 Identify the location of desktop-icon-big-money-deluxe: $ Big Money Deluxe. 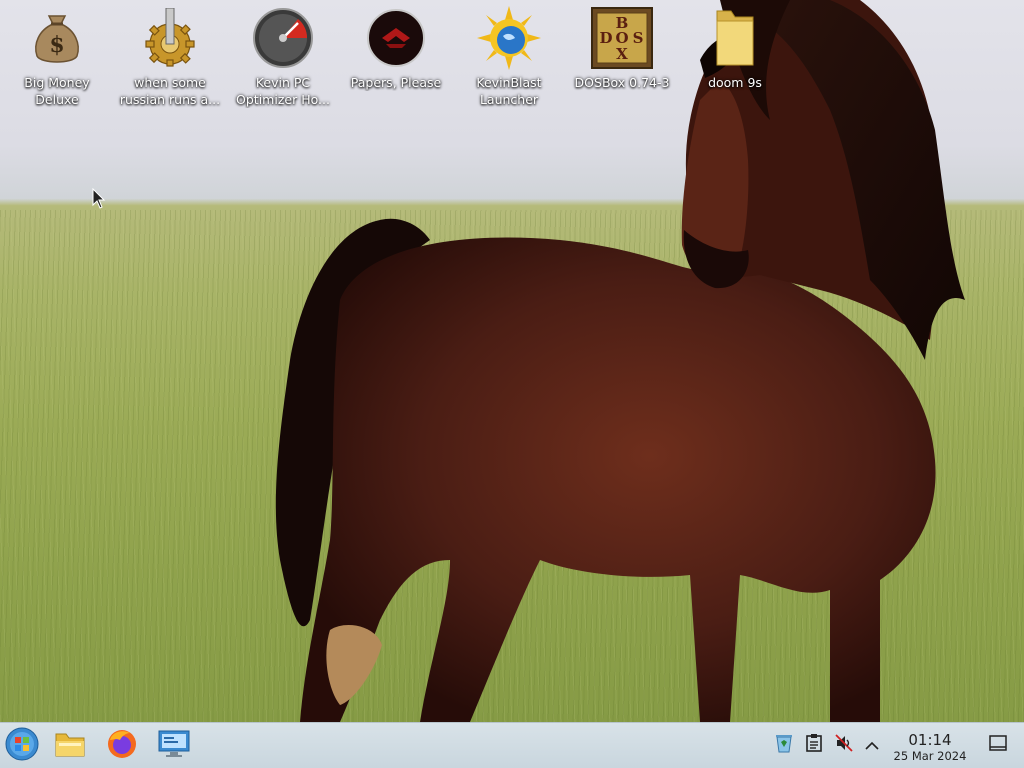
(57, 61).